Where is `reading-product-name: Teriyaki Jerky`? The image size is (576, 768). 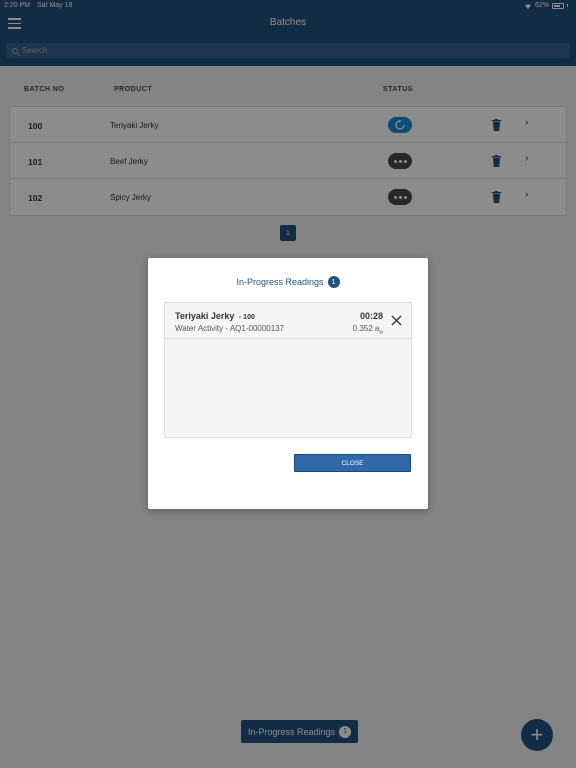
reading-product-name: Teriyaki Jerky is located at coordinates (205, 316).